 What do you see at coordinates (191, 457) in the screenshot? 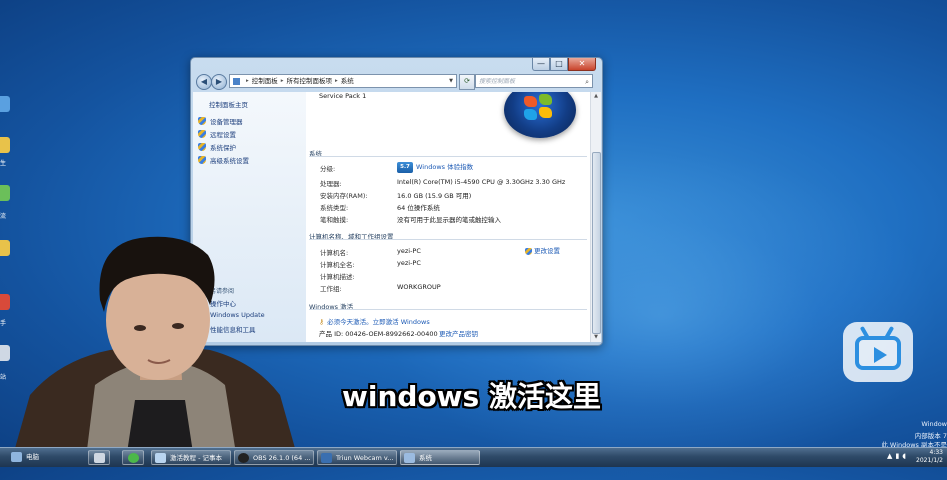
I see `taskbar-item-notepad: 激活教程 - 记事本` at bounding box center [191, 457].